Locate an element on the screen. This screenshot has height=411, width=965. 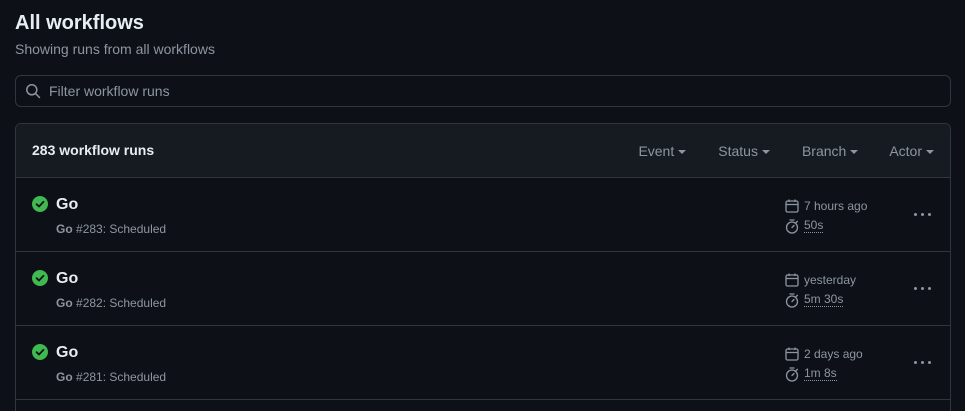
run-date: yesterday is located at coordinates (820, 280).